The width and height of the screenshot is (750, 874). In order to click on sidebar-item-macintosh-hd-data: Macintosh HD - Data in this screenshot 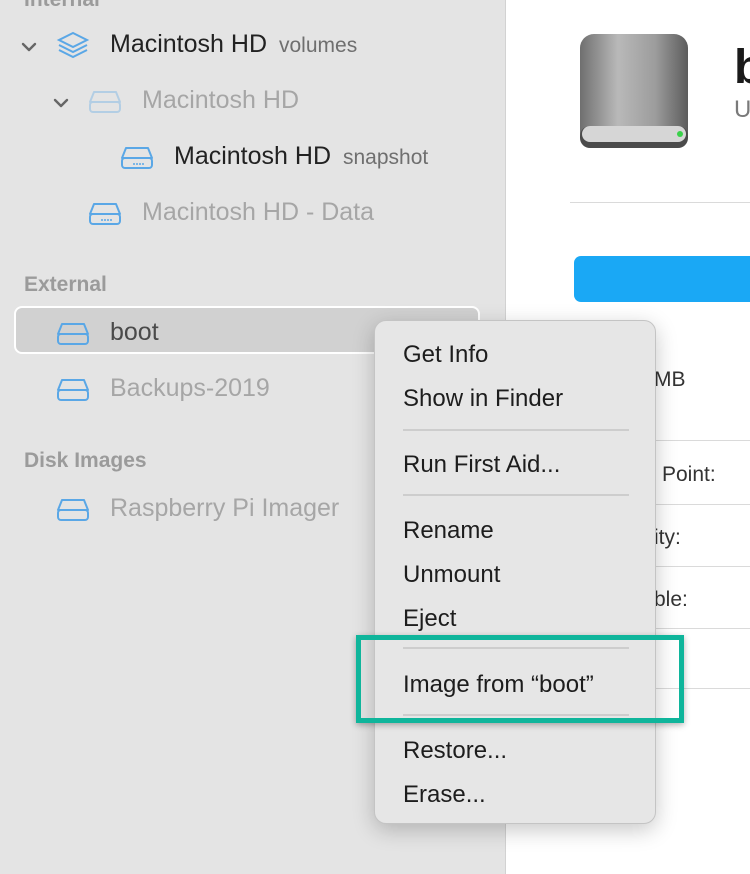, I will do `click(252, 214)`.